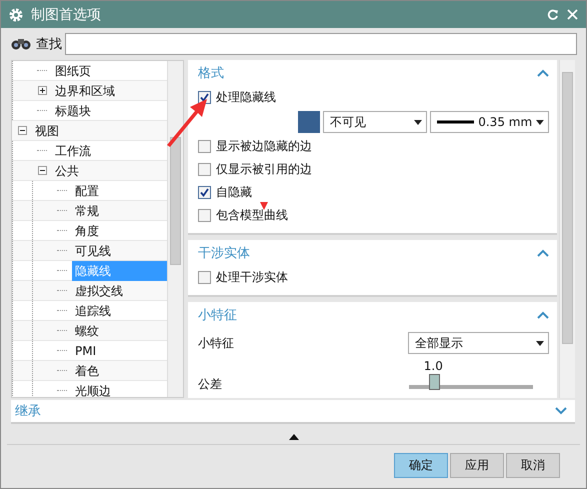  What do you see at coordinates (246, 97) in the screenshot?
I see `checkbox-label: 处理隐藏线` at bounding box center [246, 97].